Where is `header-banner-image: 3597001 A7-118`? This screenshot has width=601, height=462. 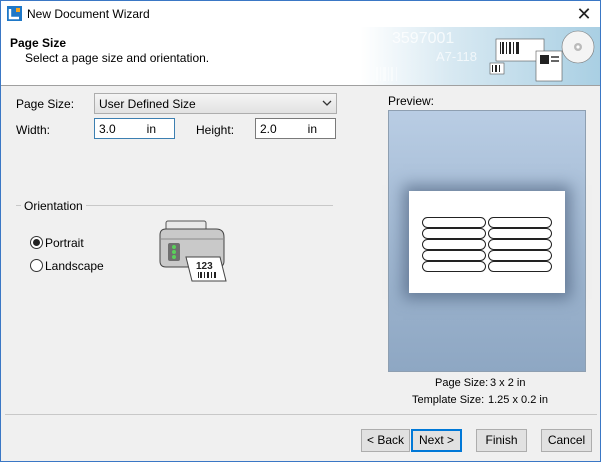
header-banner-image: 3597001 A7-118 is located at coordinates (485, 56).